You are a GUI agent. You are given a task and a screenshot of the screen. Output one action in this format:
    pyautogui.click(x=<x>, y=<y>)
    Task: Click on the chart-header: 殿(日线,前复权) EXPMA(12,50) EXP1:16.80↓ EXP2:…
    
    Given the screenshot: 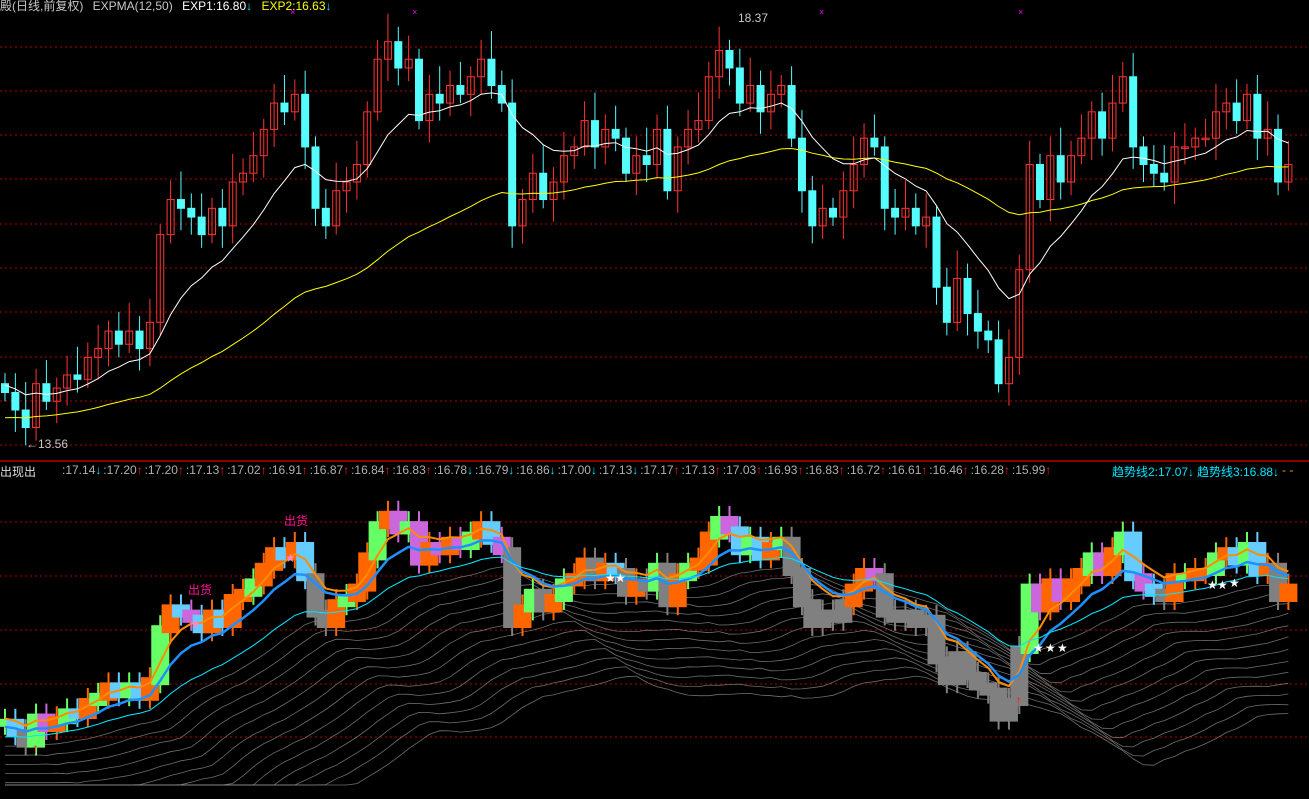 What is the action you would take?
    pyautogui.click(x=169, y=7)
    